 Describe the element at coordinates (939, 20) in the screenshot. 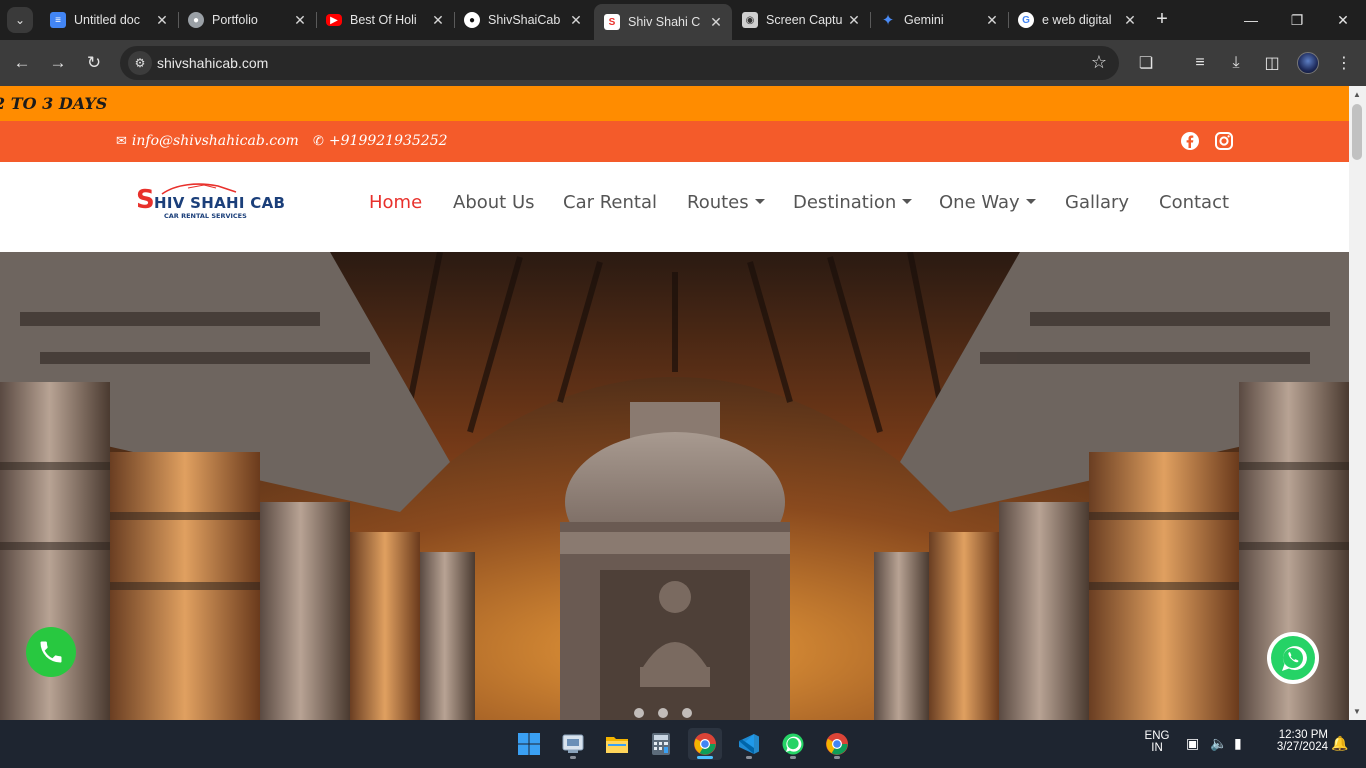

I see `tab-gemini: ✦ Gemini ✕` at that location.